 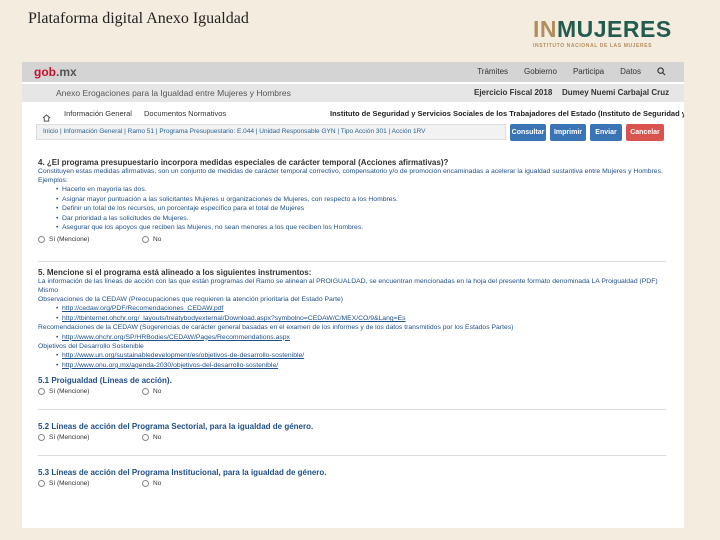 What do you see at coordinates (46, 115) in the screenshot?
I see `home-icon` at bounding box center [46, 115].